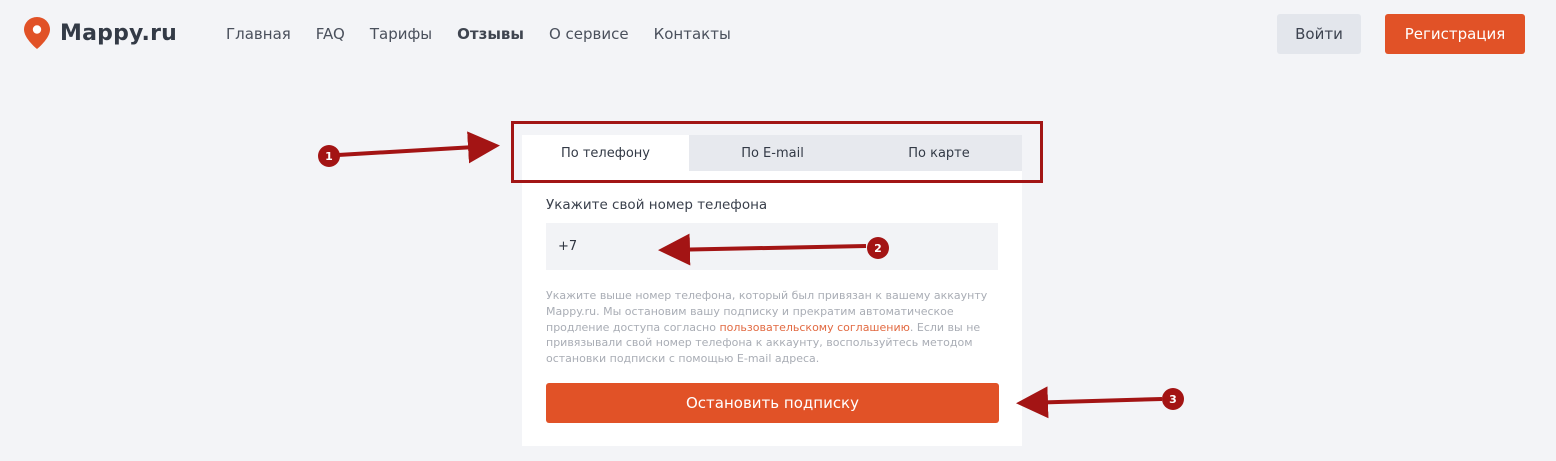 The width and height of the screenshot is (1556, 461). Describe the element at coordinates (772, 403) in the screenshot. I see `stop-subscription-button: Остановить подписку` at that location.